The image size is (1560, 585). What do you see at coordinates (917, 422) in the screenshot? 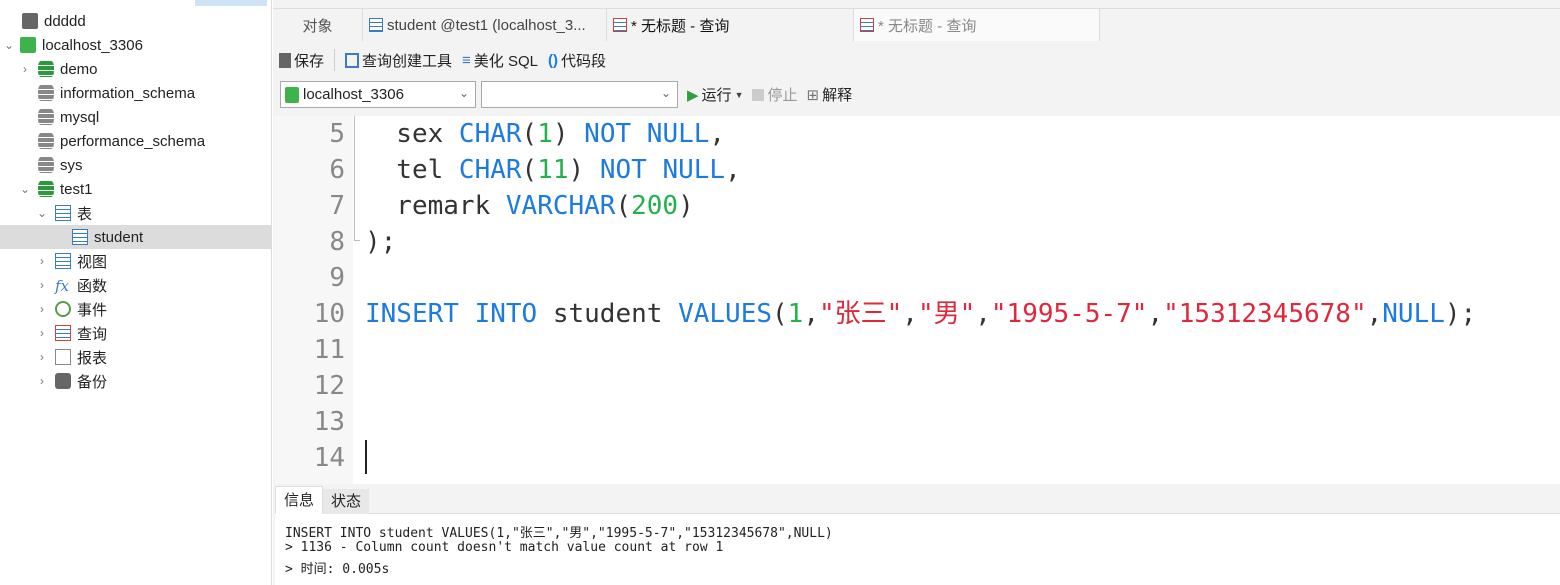
I see `code-line: 13` at bounding box center [917, 422].